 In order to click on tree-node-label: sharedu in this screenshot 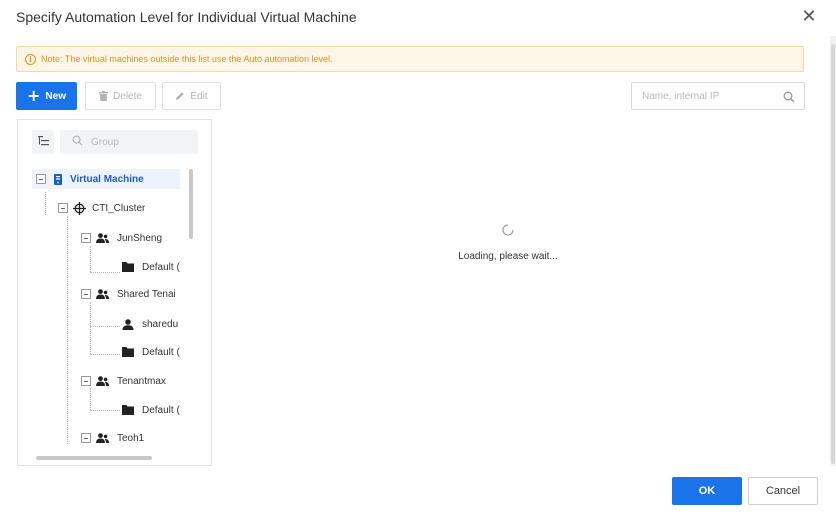, I will do `click(160, 324)`.